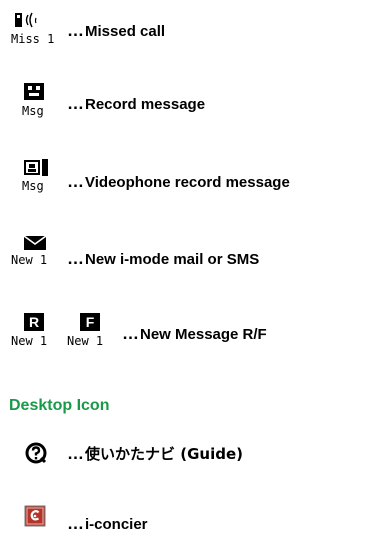  I want to click on desktop-row-i-concier: …i-concier, so click(184, 520).